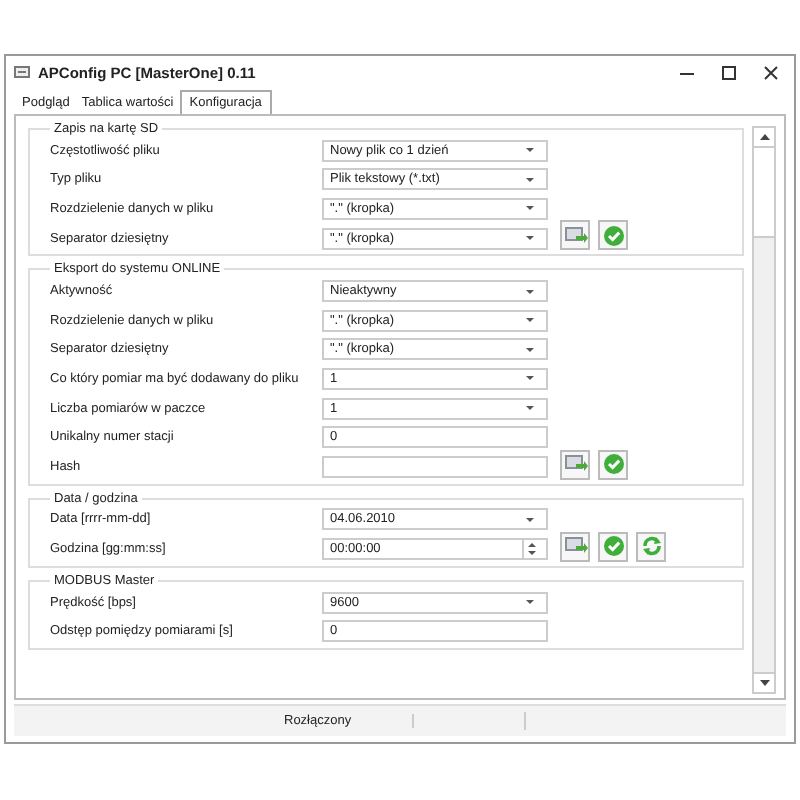 The image size is (800, 800). What do you see at coordinates (764, 137) in the screenshot?
I see `up-arrow-icon` at bounding box center [764, 137].